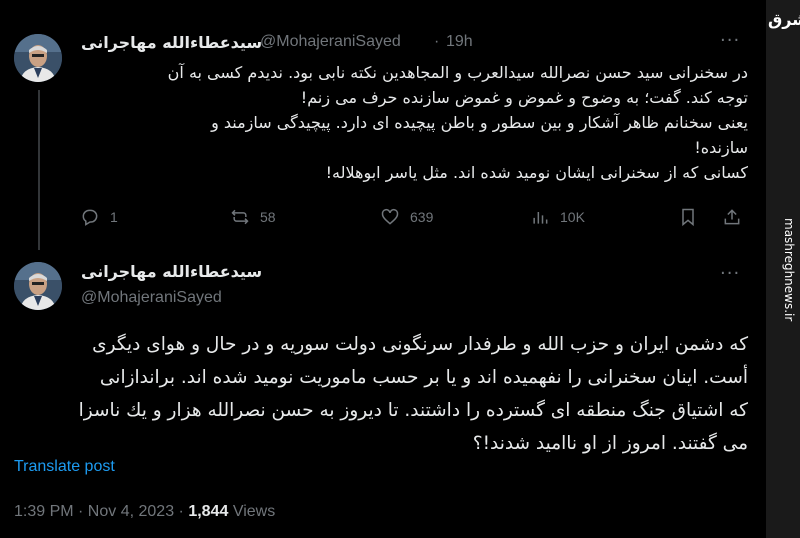 This screenshot has width=800, height=538. Describe the element at coordinates (784, 19) in the screenshot. I see `watermark-logo: مشرق` at that location.